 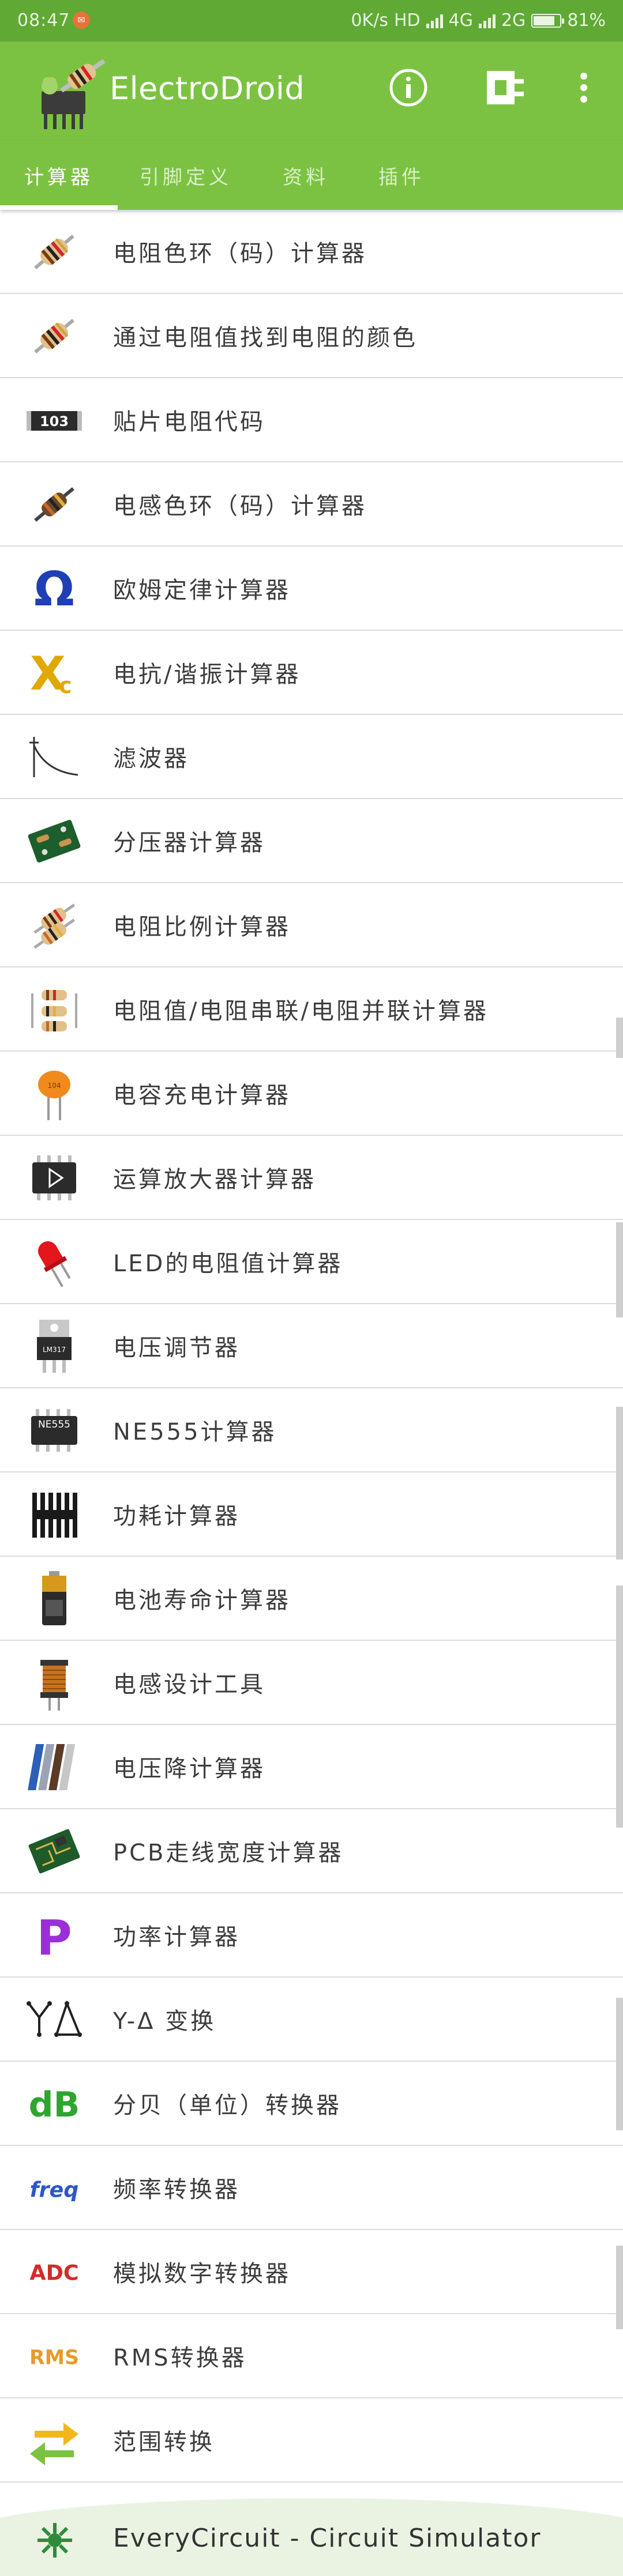 What do you see at coordinates (54, 1350) in the screenshot?
I see `svg-text: LM317` at bounding box center [54, 1350].